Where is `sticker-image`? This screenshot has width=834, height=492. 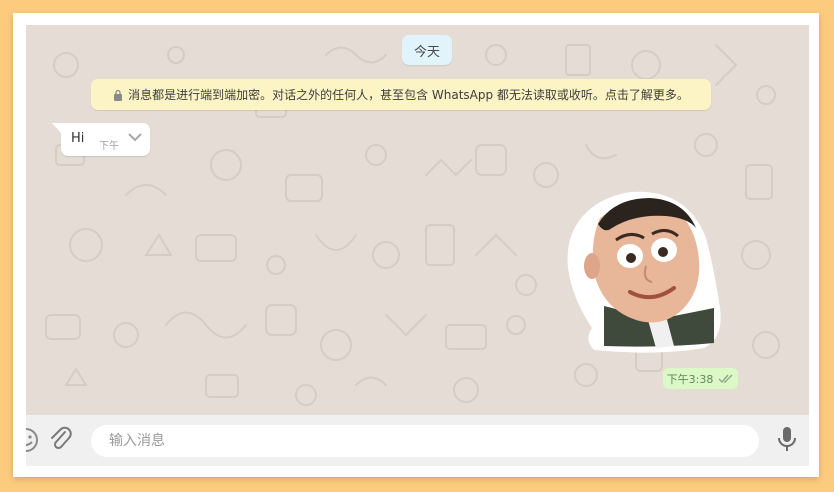
sticker-image is located at coordinates (644, 271).